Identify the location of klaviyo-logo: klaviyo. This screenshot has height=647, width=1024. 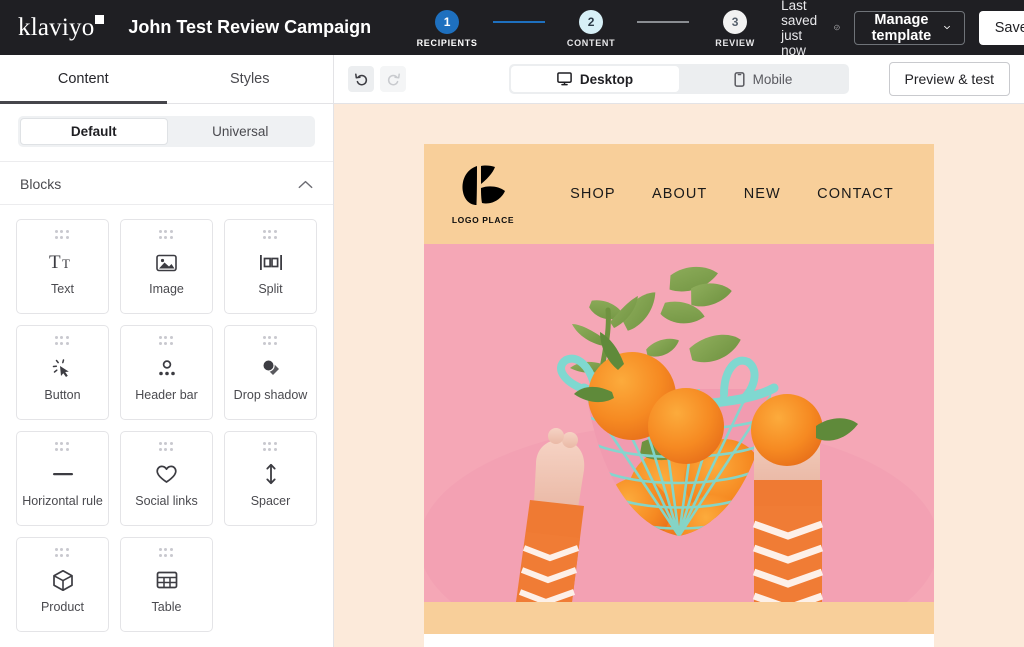
(62, 28).